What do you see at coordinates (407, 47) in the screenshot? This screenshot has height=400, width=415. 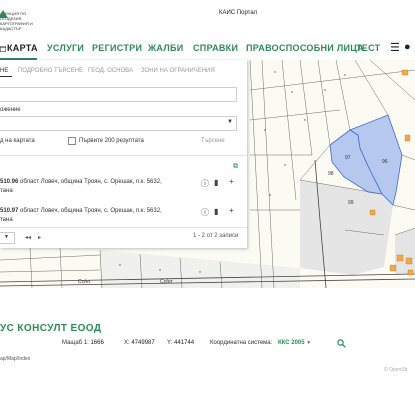 I see `user-icon: ●` at bounding box center [407, 47].